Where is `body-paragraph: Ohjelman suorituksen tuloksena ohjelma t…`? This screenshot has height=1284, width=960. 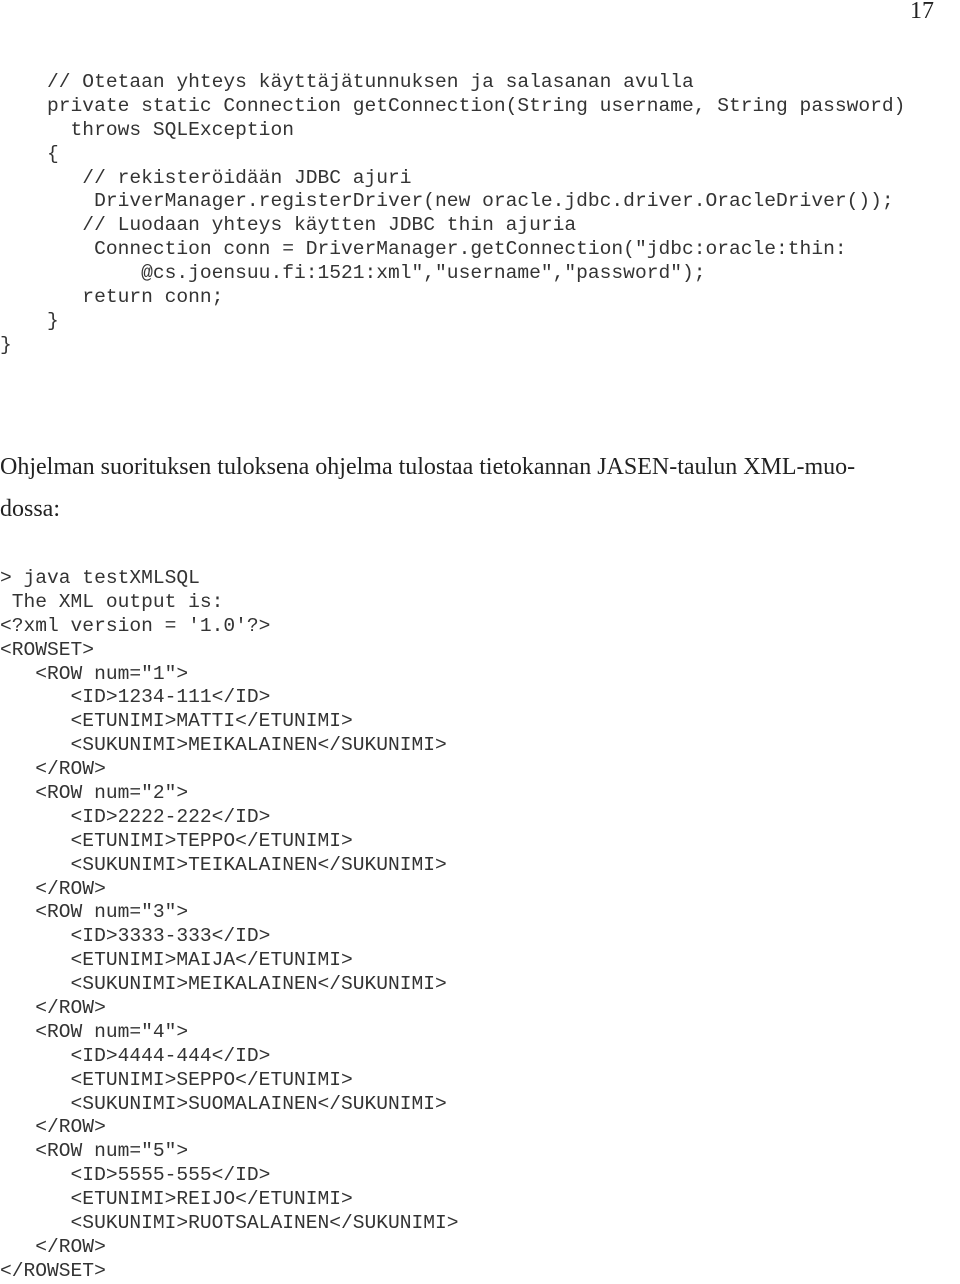
body-paragraph: Ohjelman suorituksen tuloksena ohjelma t… is located at coordinates (470, 488).